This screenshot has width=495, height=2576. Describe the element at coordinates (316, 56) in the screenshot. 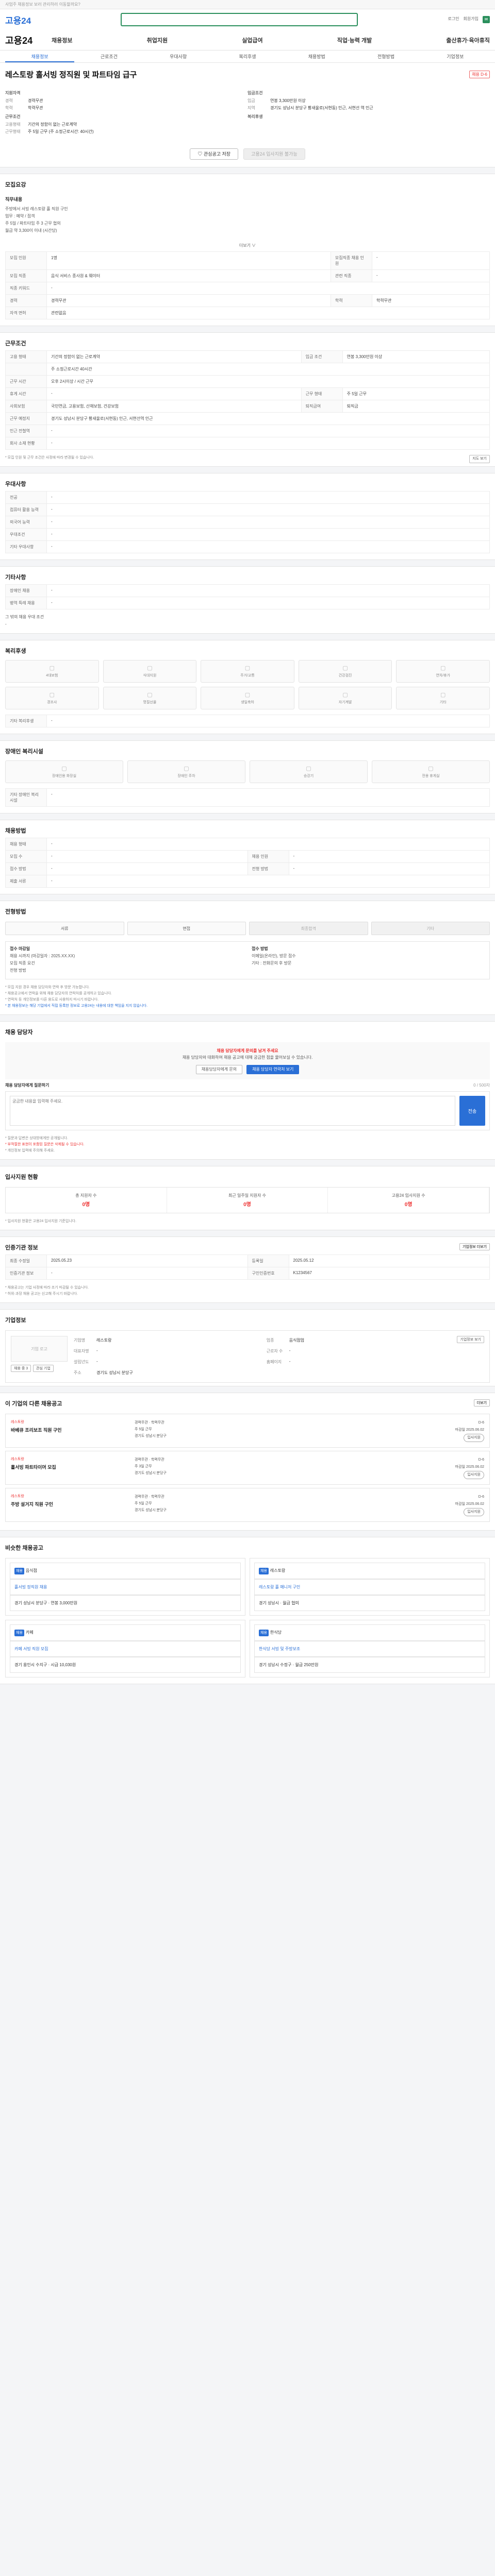

I see `tab-method: 채용방법` at that location.